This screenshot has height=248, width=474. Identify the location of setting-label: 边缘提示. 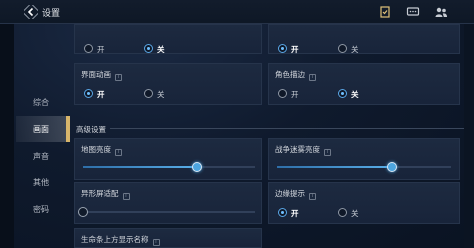
(290, 193).